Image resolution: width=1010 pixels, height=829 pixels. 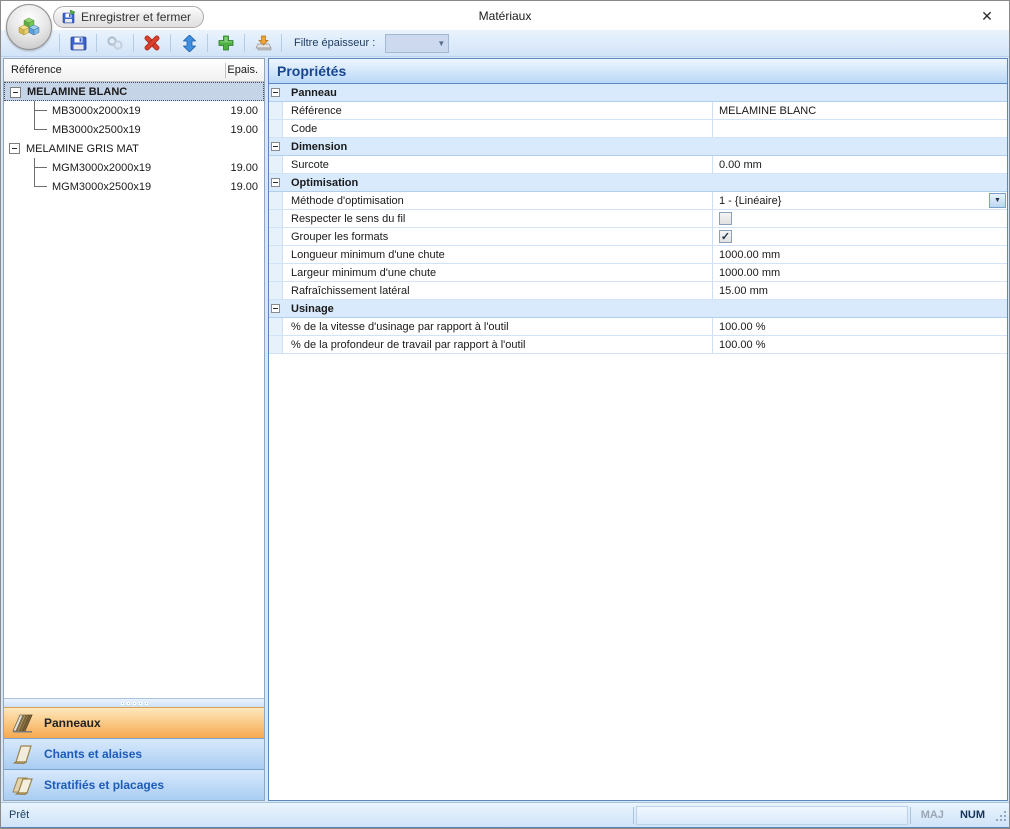 I want to click on nav-item-chants-et-alaises: Chants et alaises, so click(x=134, y=753).